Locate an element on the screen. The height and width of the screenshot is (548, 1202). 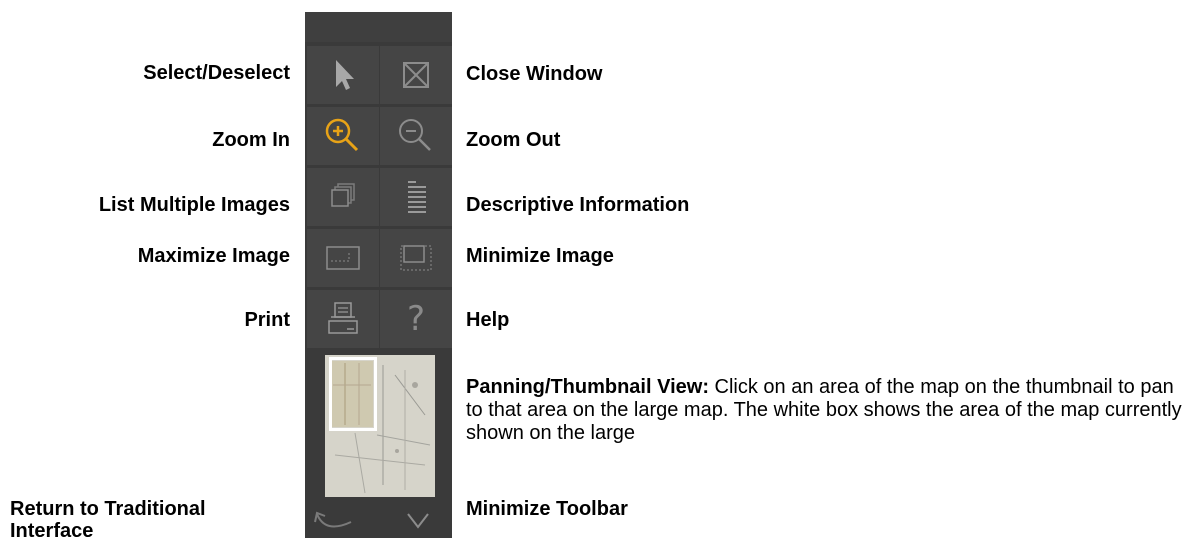
current-view-box is located at coordinates (353, 394).